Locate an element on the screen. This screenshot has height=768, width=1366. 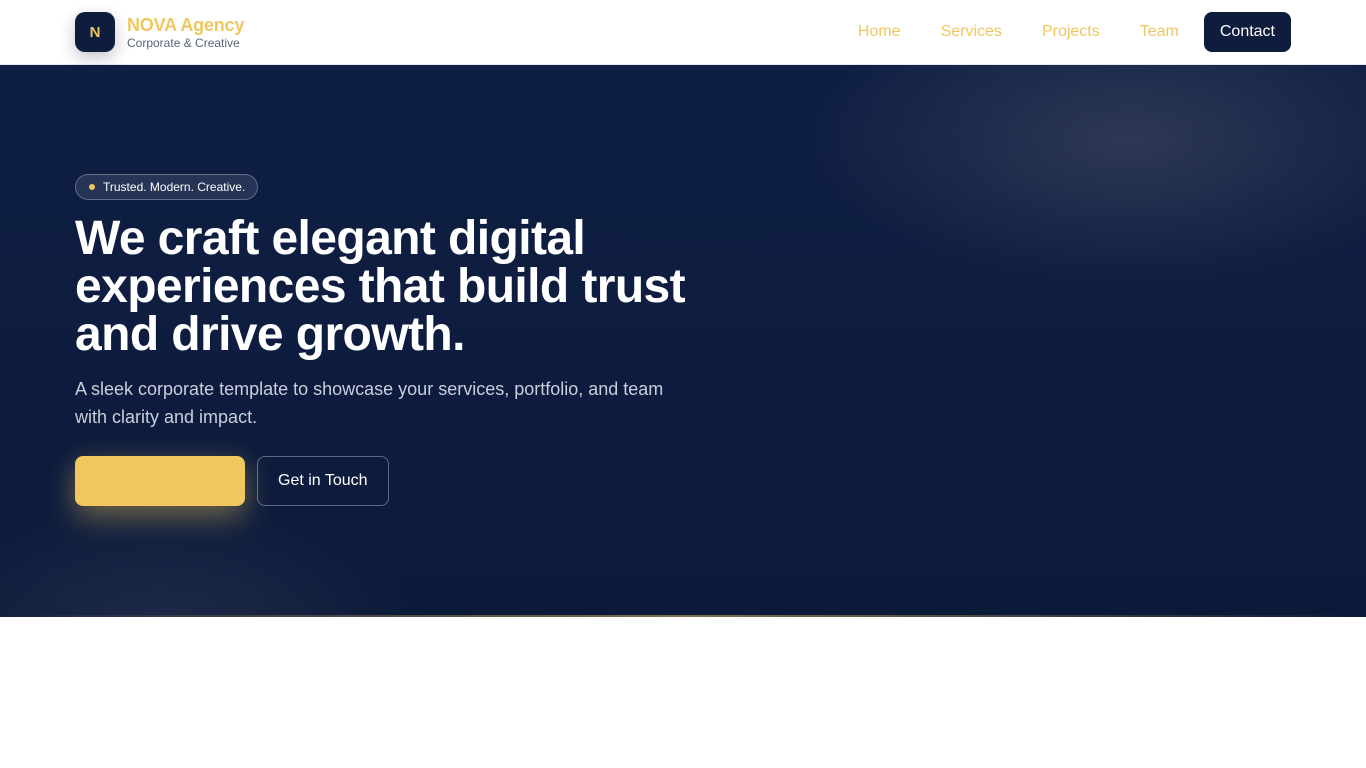
nav-link-projects: Projects is located at coordinates (1071, 32).